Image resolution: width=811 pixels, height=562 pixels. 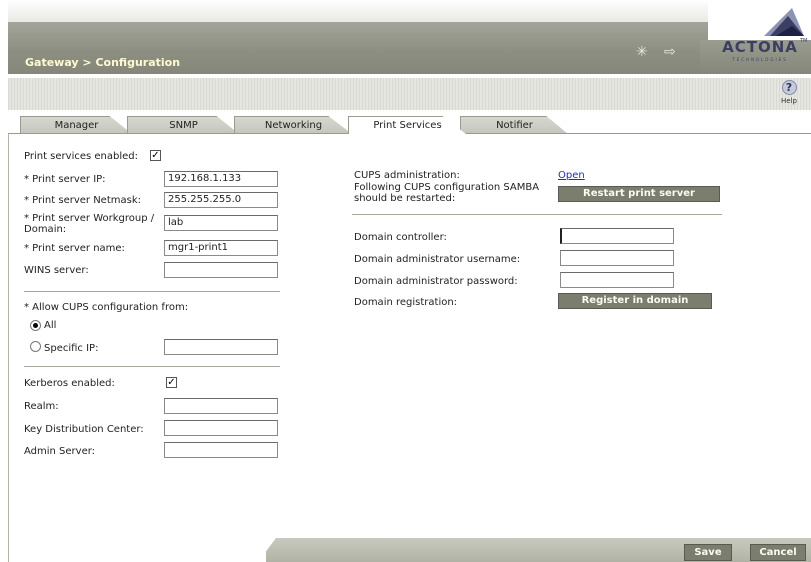 What do you see at coordinates (60, 451) in the screenshot?
I see `admin-server-label: Admin Server:` at bounding box center [60, 451].